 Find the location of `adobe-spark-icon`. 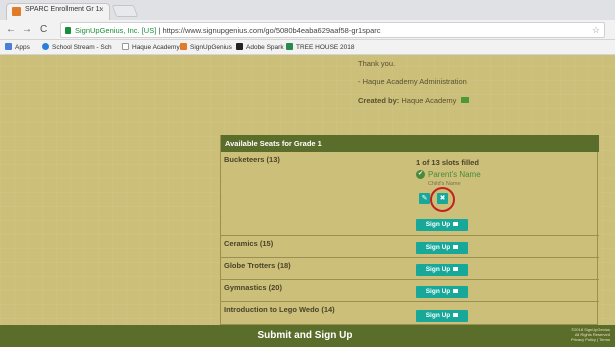

adobe-spark-icon is located at coordinates (239, 46).